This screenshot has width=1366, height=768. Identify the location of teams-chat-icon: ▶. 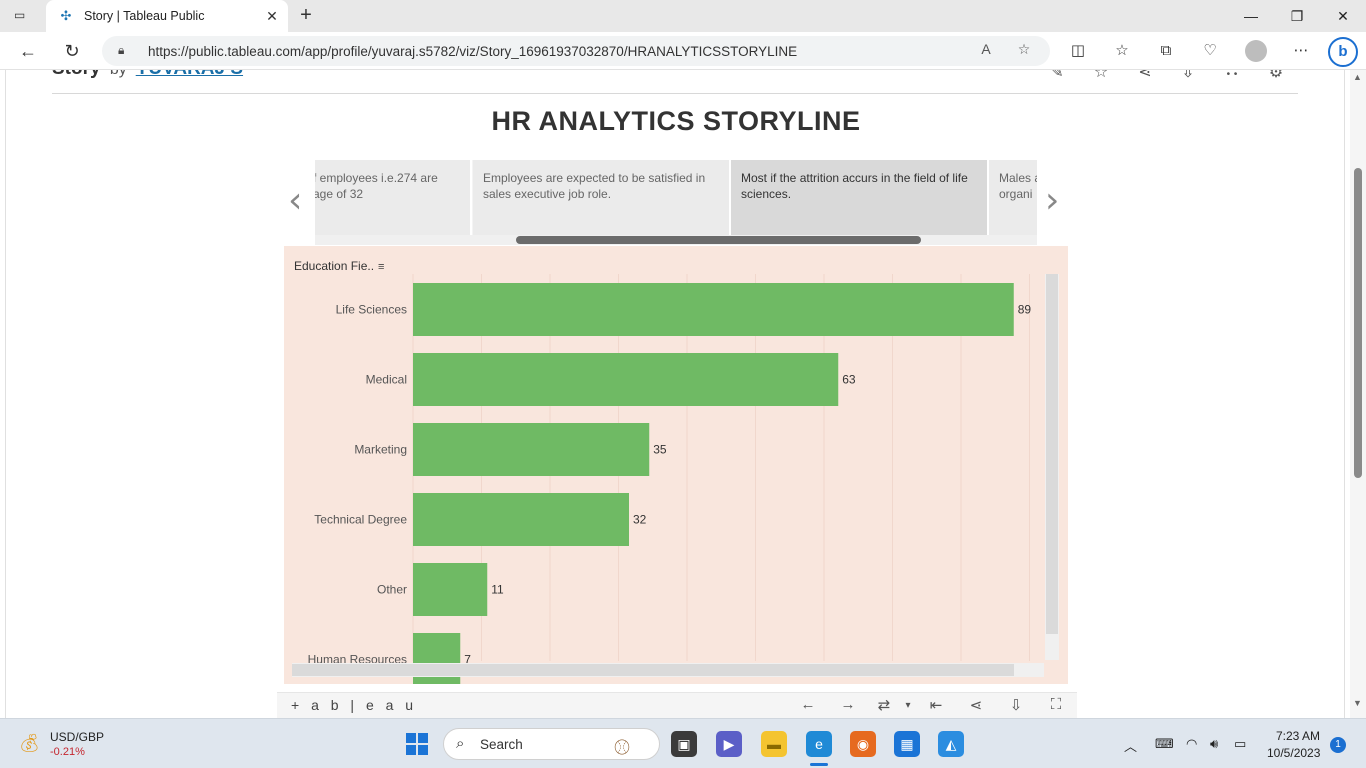
(729, 744).